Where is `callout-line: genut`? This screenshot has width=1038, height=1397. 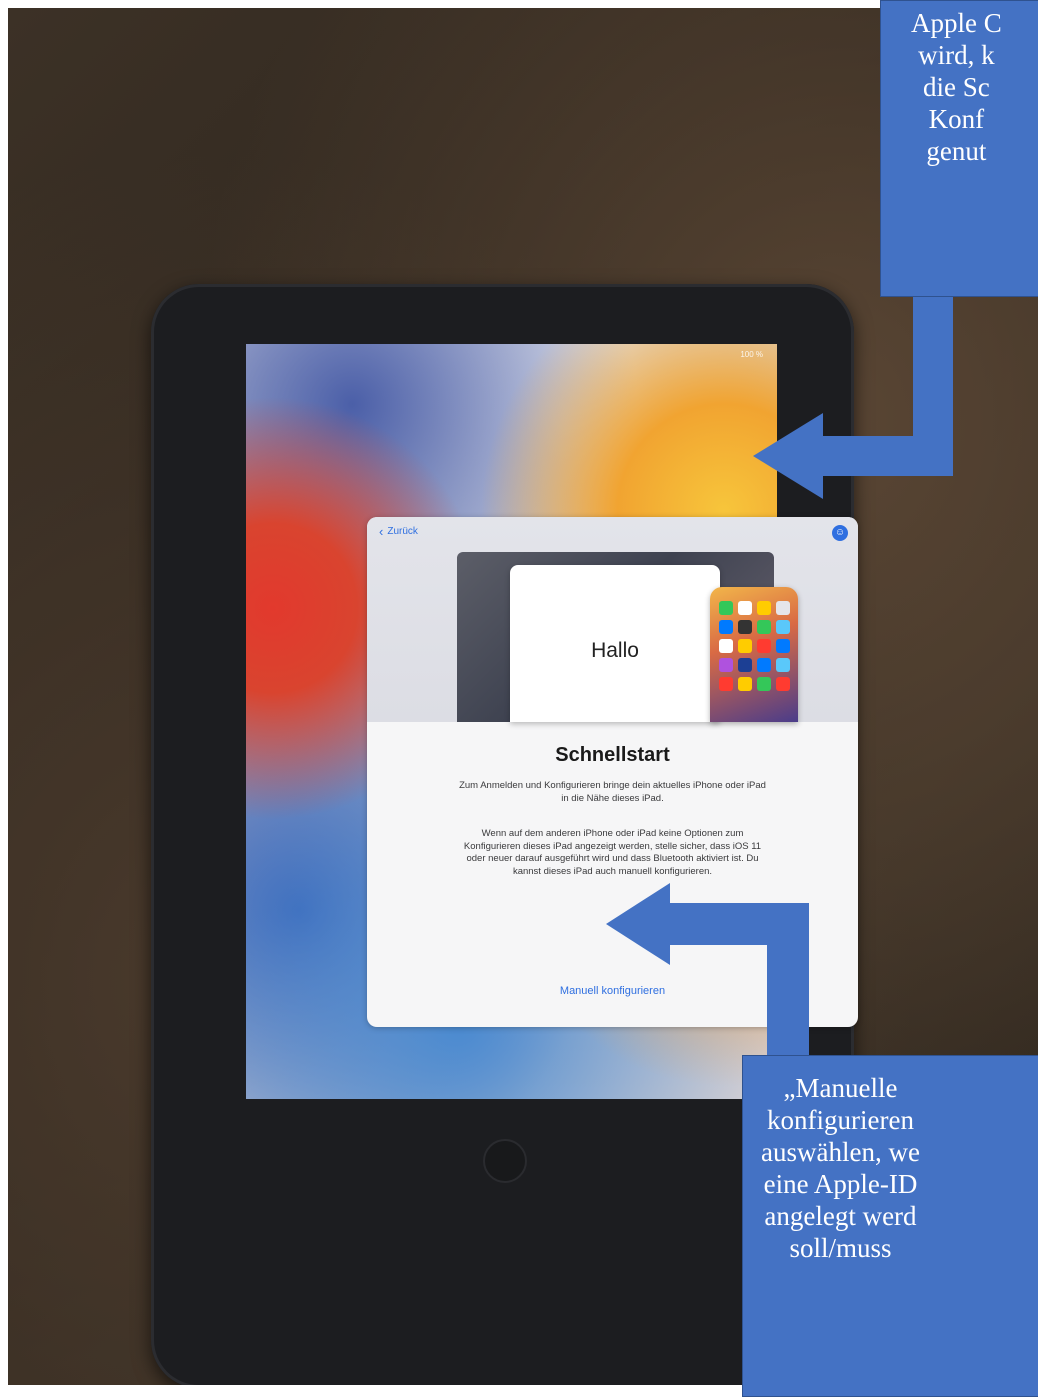
callout-line: genut is located at coordinates (956, 151).